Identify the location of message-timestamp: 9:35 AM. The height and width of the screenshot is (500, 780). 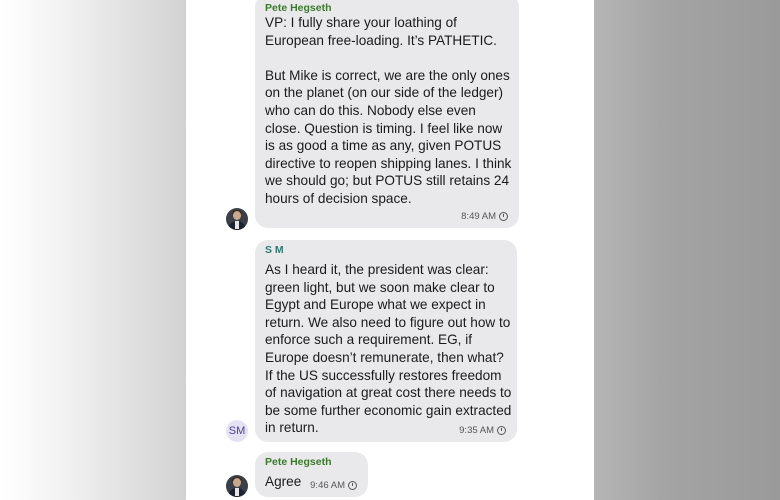
(482, 430).